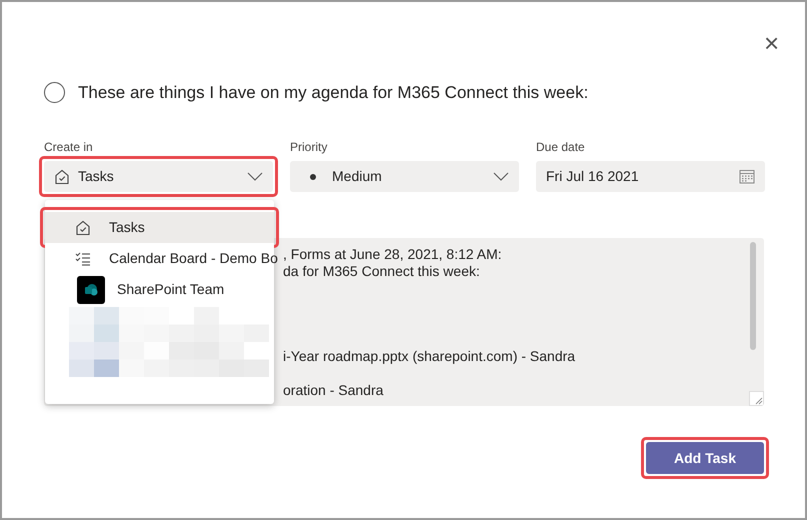 The width and height of the screenshot is (807, 520). I want to click on dropdown: Tasks, so click(158, 176).